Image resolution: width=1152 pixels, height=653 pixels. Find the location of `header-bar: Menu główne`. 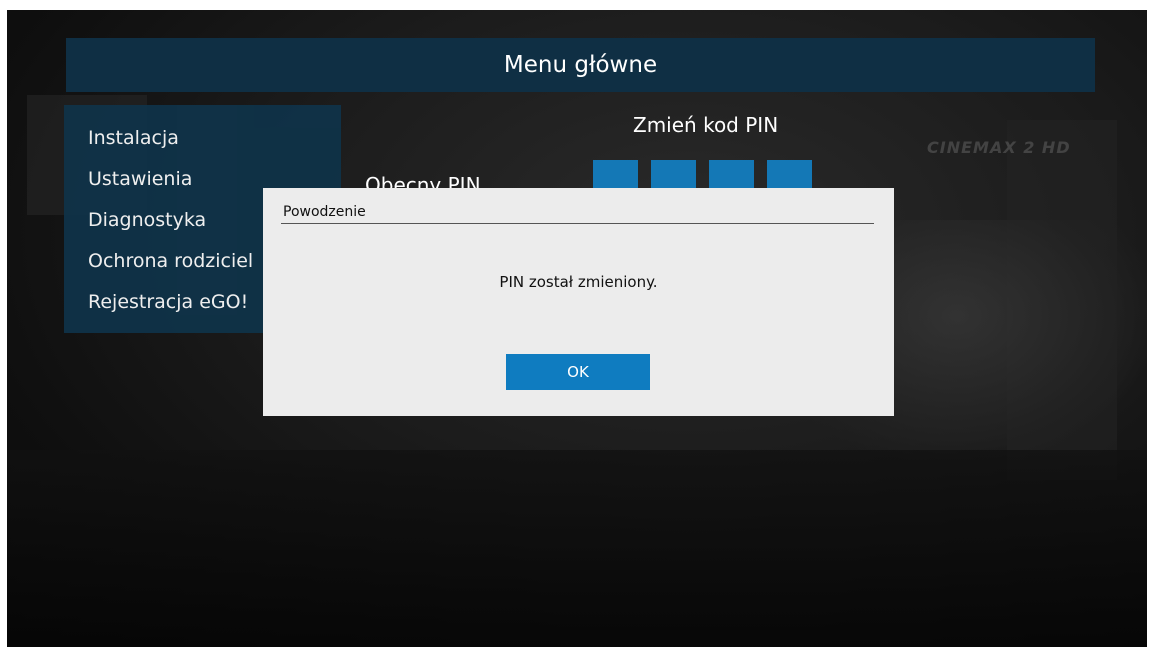

header-bar: Menu główne is located at coordinates (580, 65).